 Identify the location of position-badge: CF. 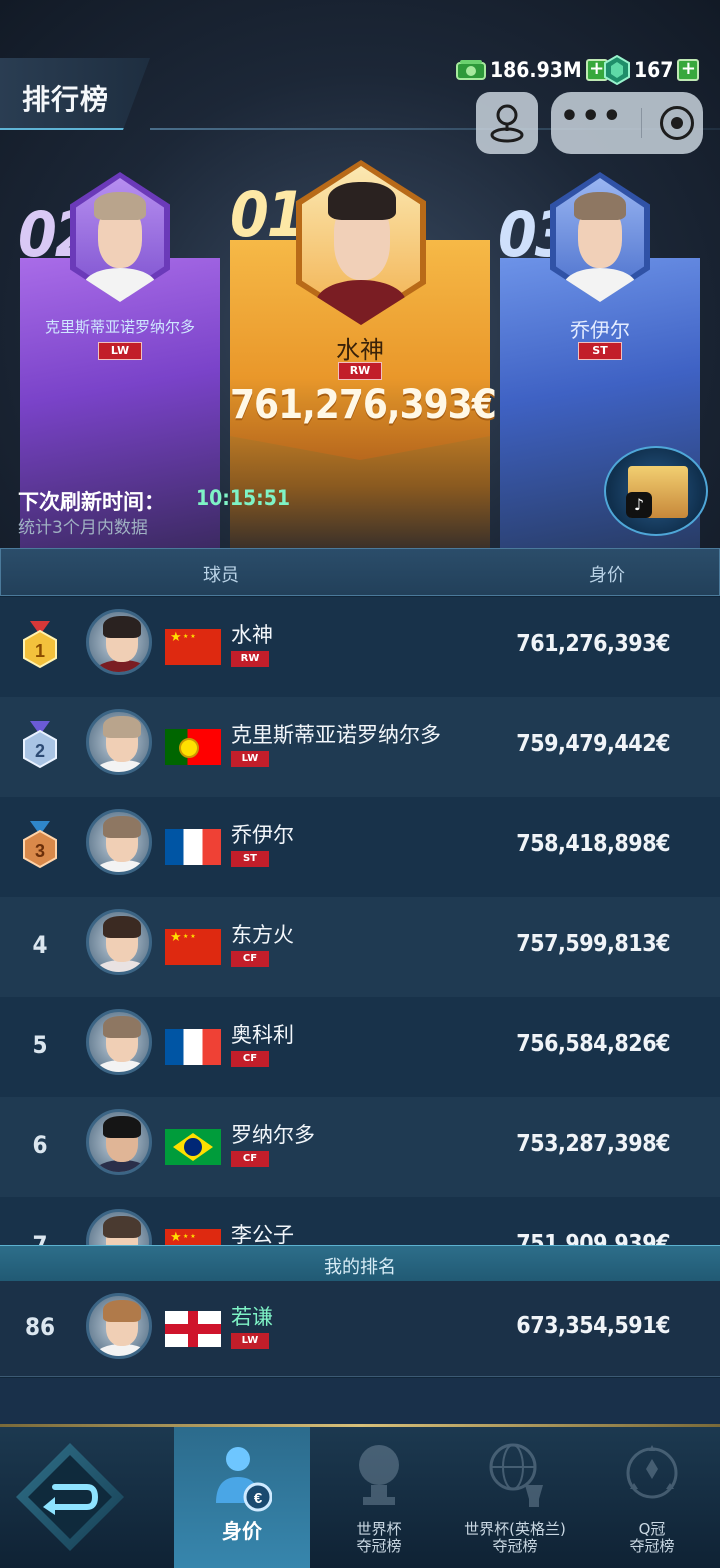
(250, 1159).